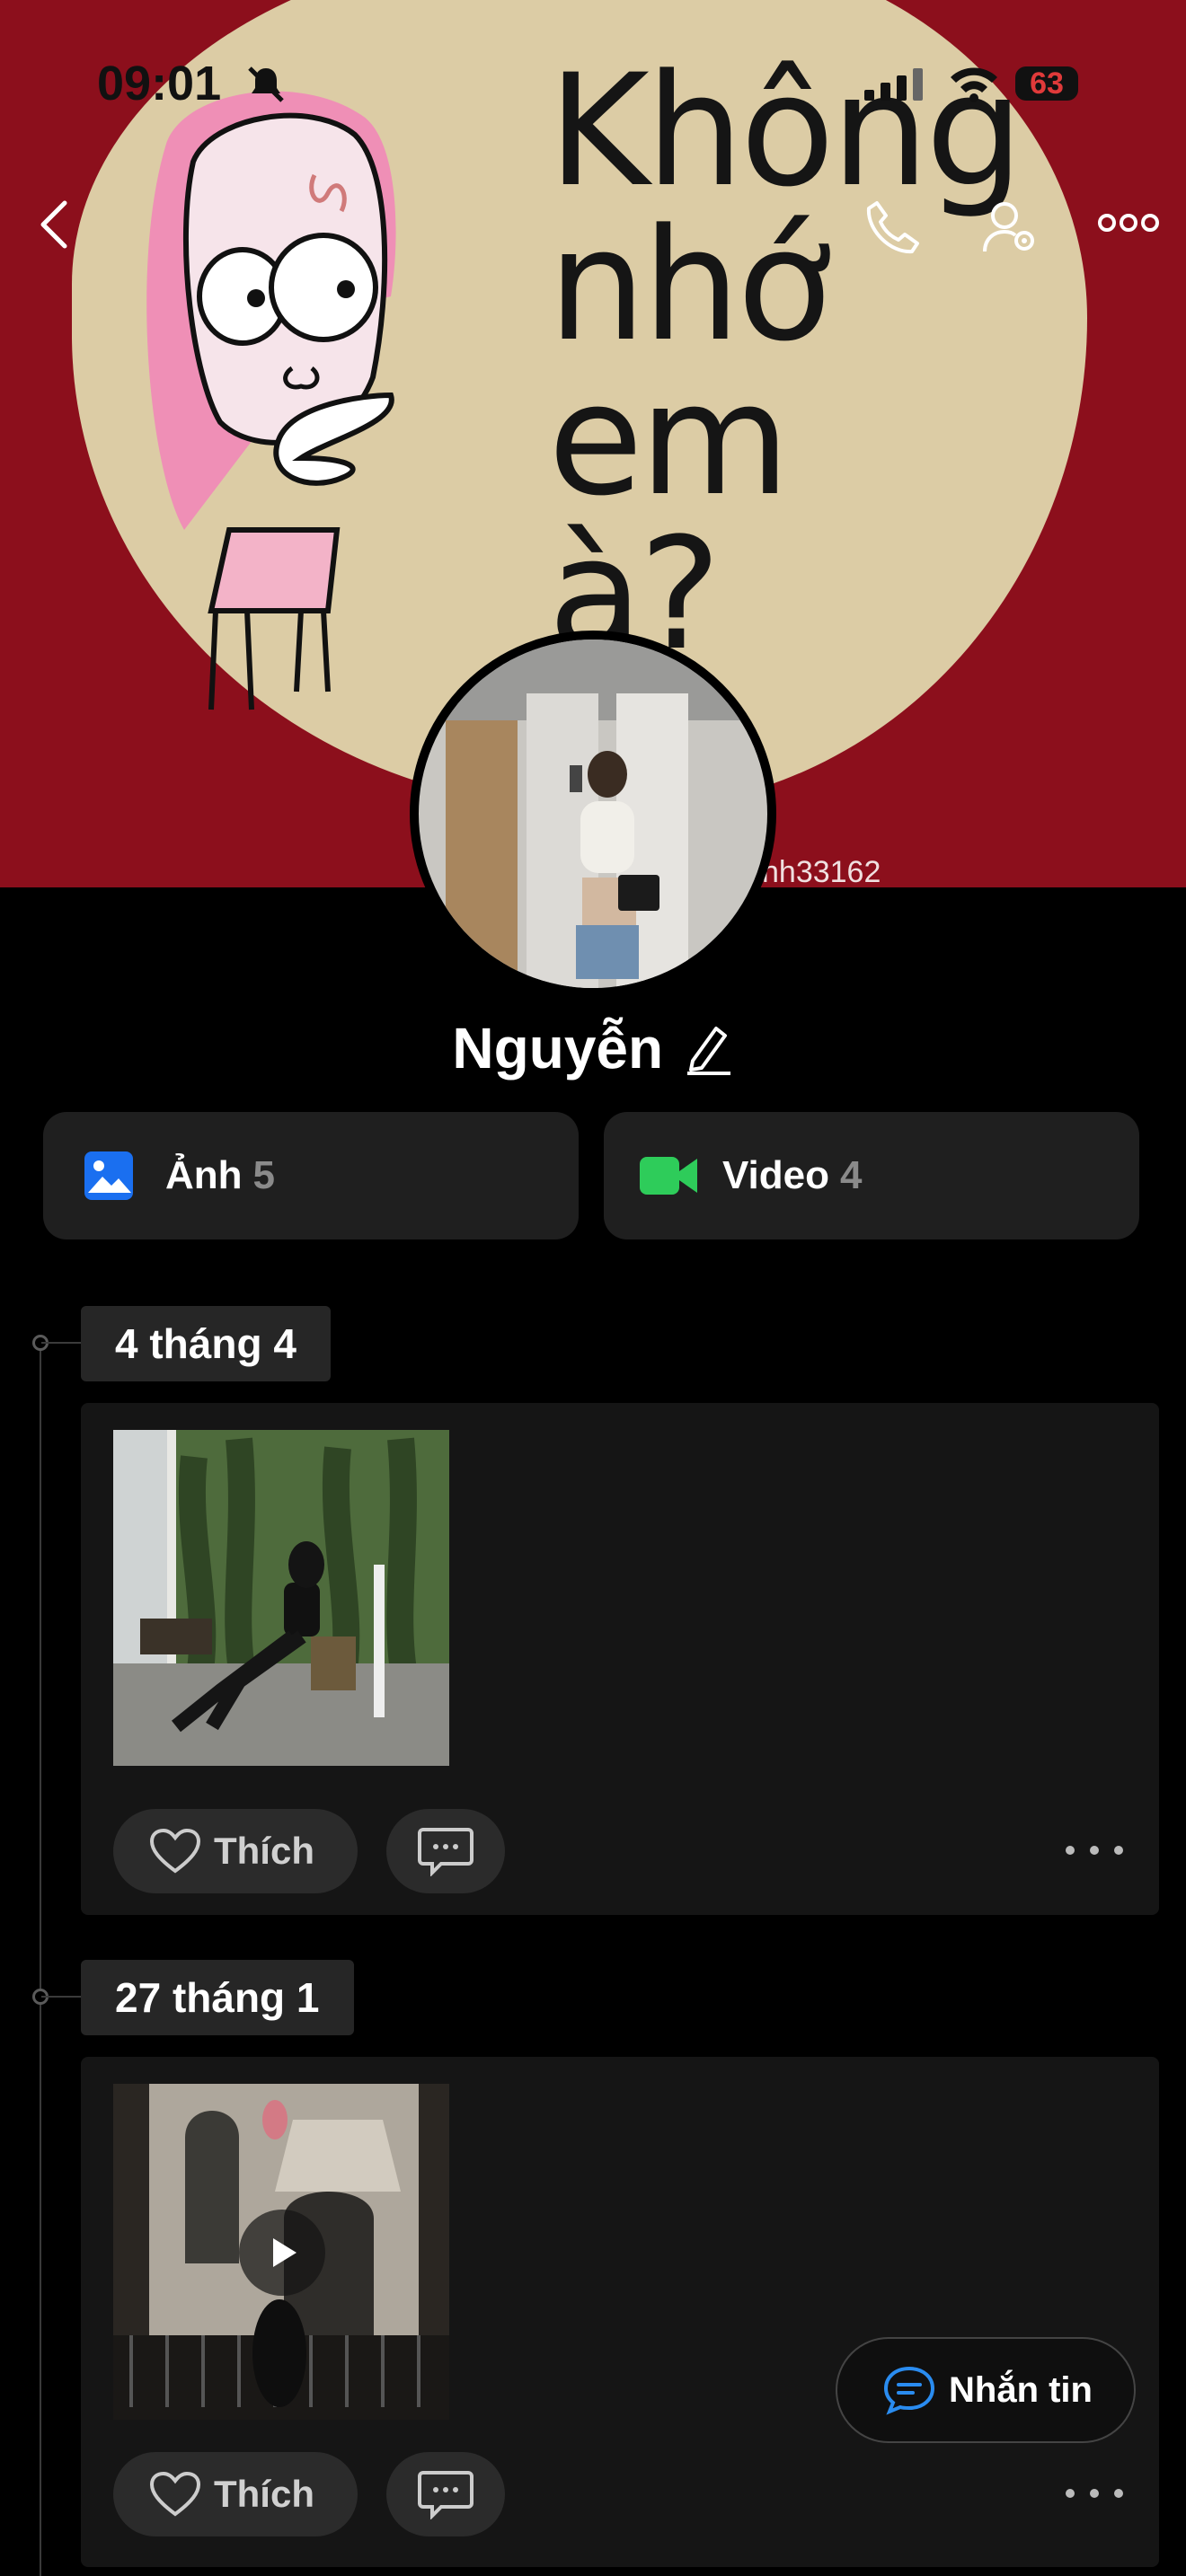 The height and width of the screenshot is (2576, 1186). I want to click on cartoon-illustration, so click(271, 400).